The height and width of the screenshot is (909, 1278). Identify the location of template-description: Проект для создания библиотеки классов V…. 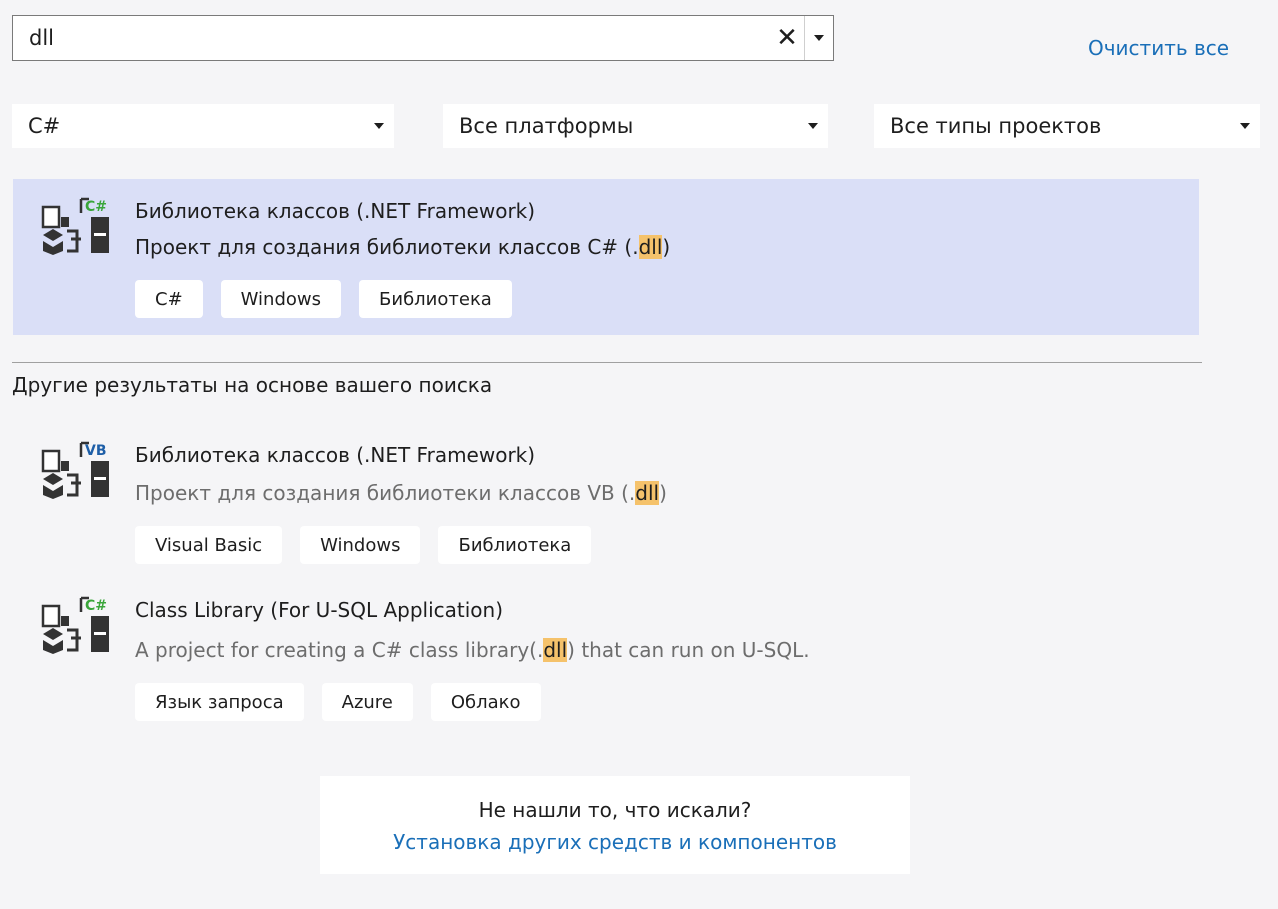
(401, 493).